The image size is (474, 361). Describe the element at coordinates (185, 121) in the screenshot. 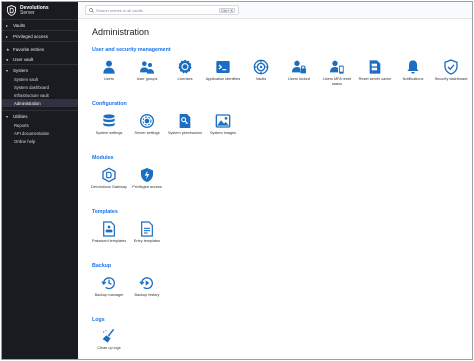

I see `permissions-key-icon` at that location.